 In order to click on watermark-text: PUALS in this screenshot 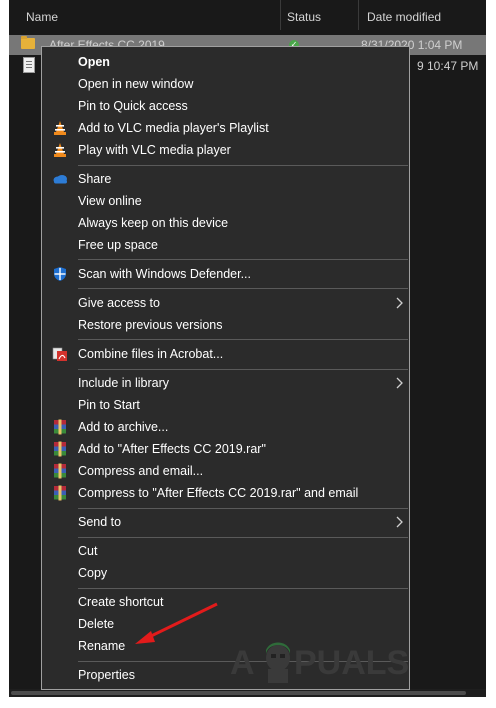, I will do `click(351, 663)`.